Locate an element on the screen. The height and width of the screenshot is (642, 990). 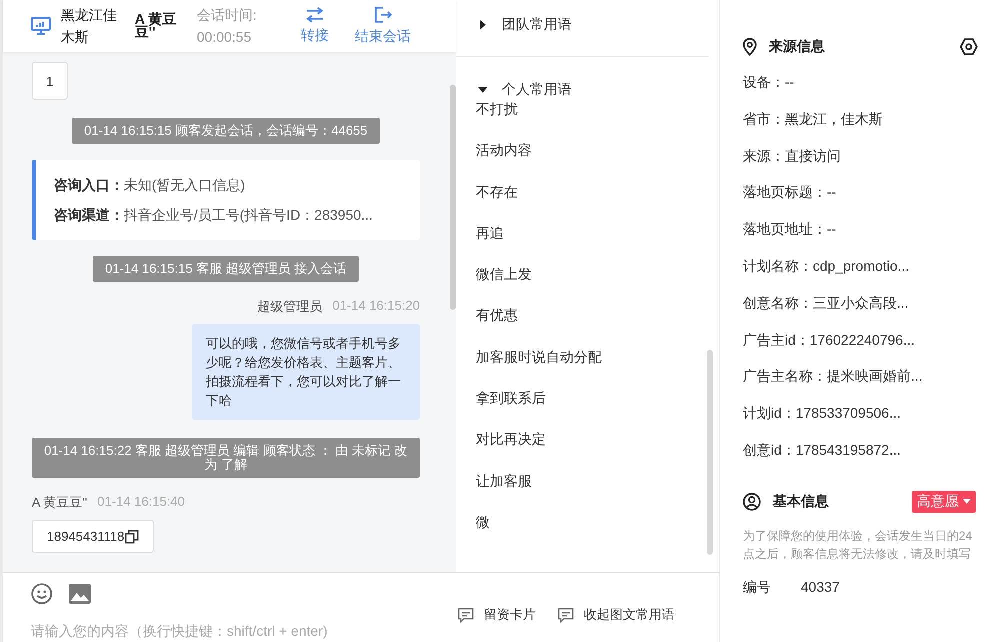
system-message: 01-14 16:15:15 客服 超级管理员 接入会话 is located at coordinates (226, 269).